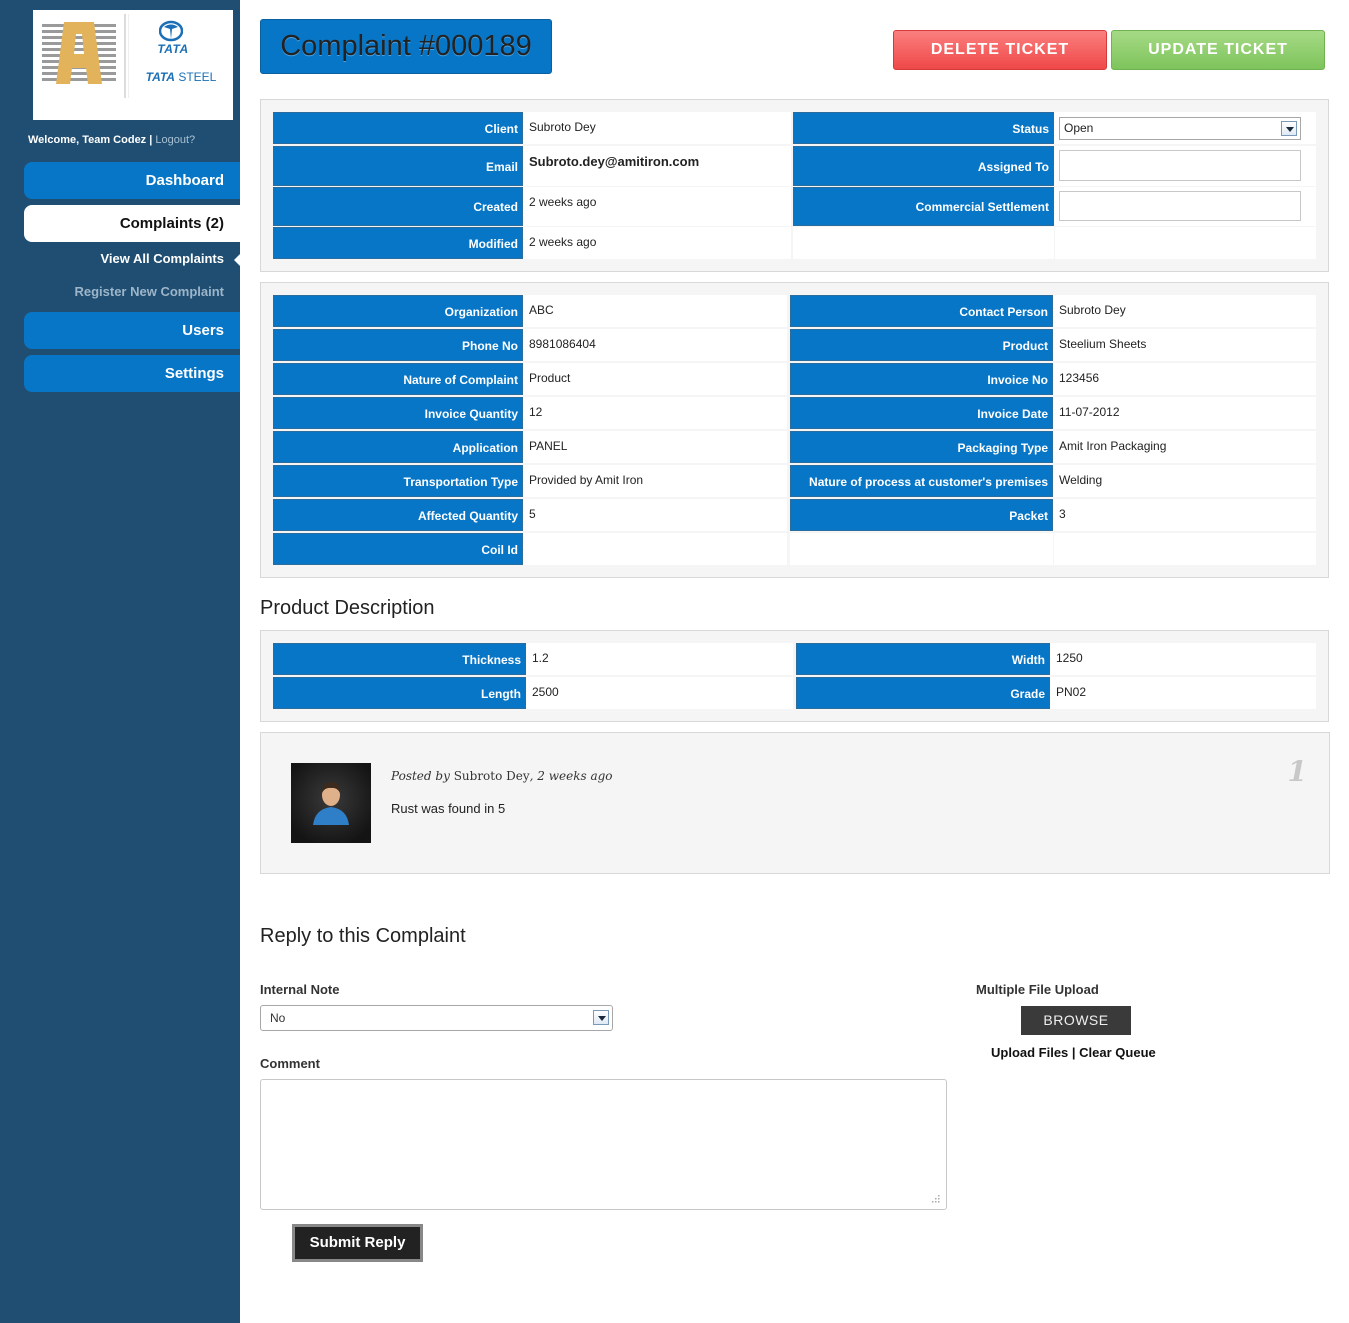  I want to click on update-ticket-button: UPDATE TICKET, so click(1218, 50).